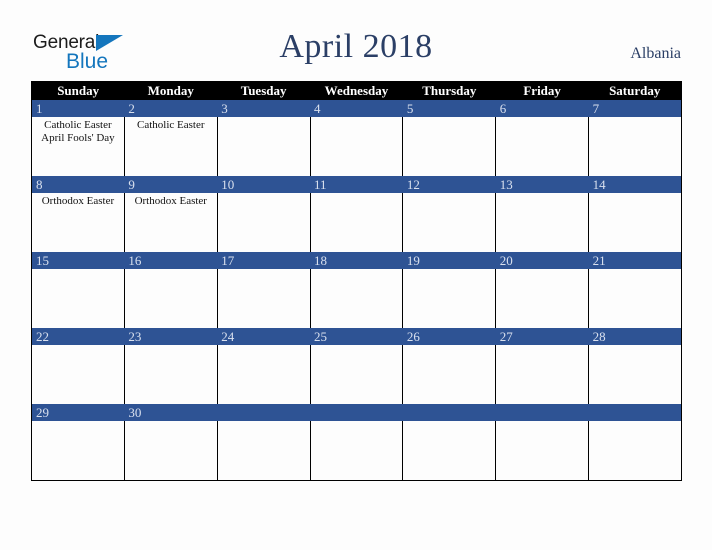 The height and width of the screenshot is (550, 712). I want to click on day-number-cell: 26, so click(449, 336).